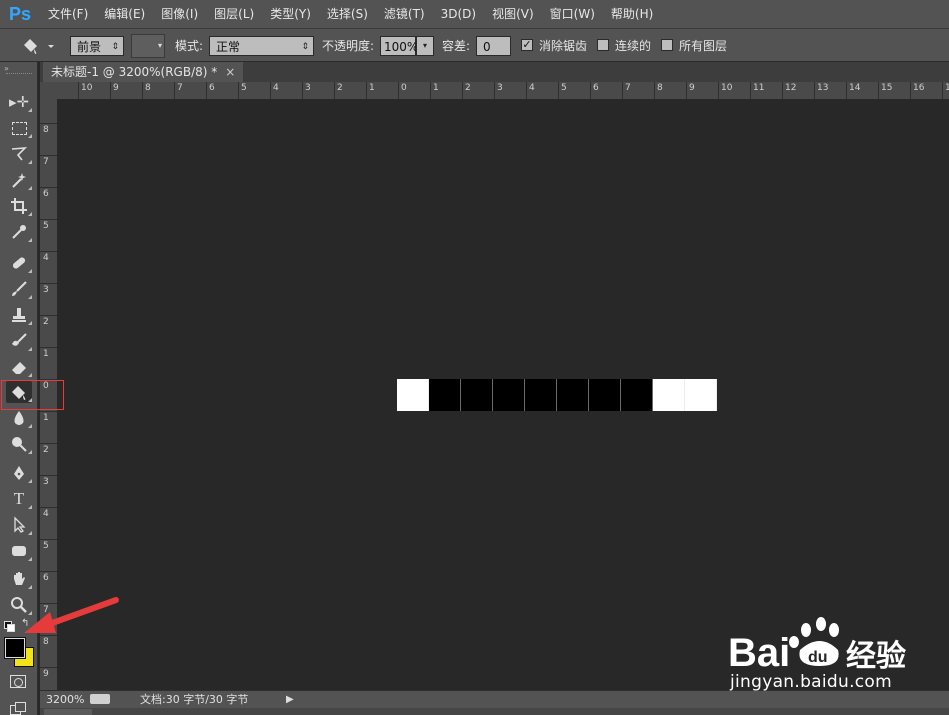 The image size is (949, 715). Describe the element at coordinates (603, 45) in the screenshot. I see `contiguous-checkbox` at that location.